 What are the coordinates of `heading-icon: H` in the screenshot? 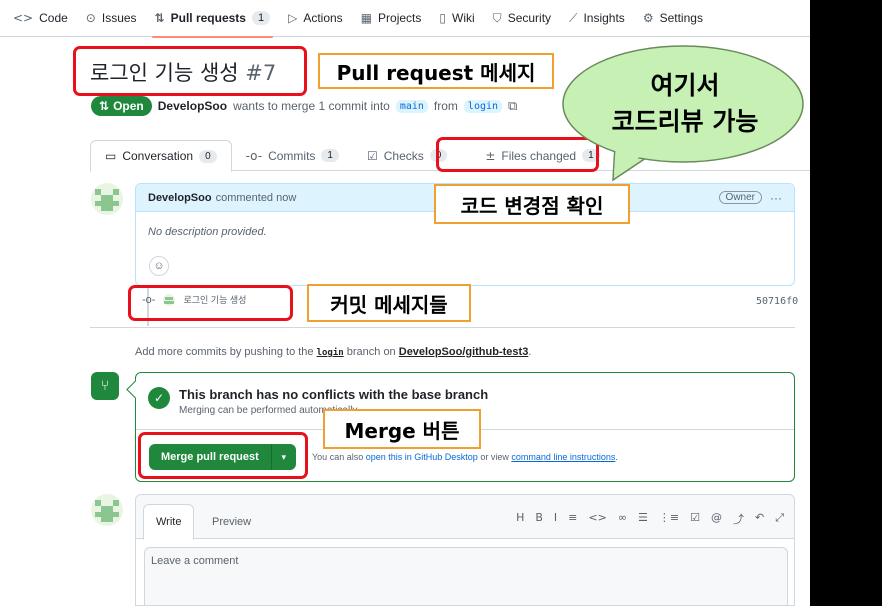 It's located at (520, 519).